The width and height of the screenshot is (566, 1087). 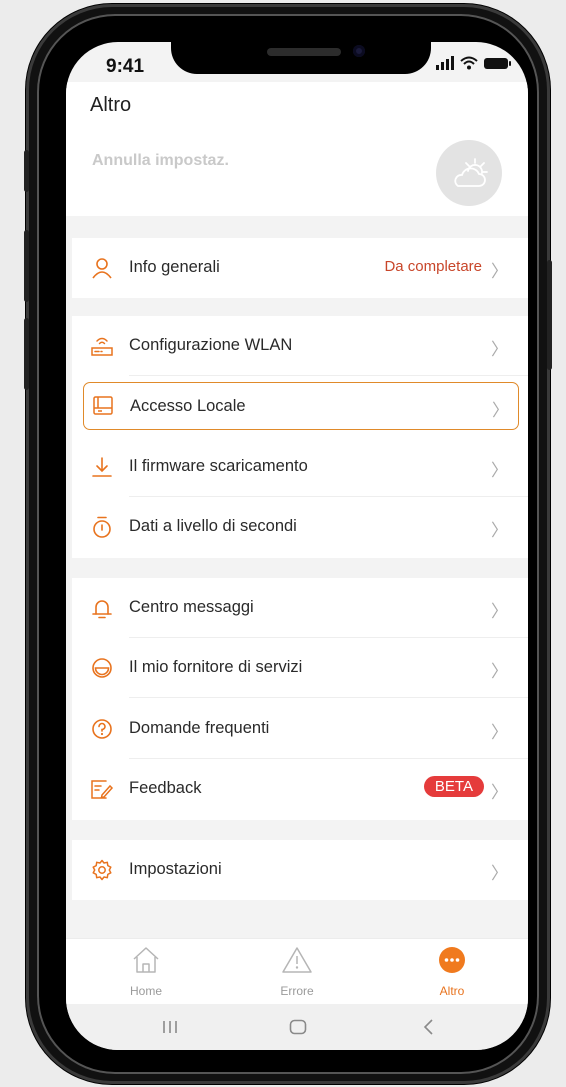 I want to click on gear-icon, so click(x=102, y=870).